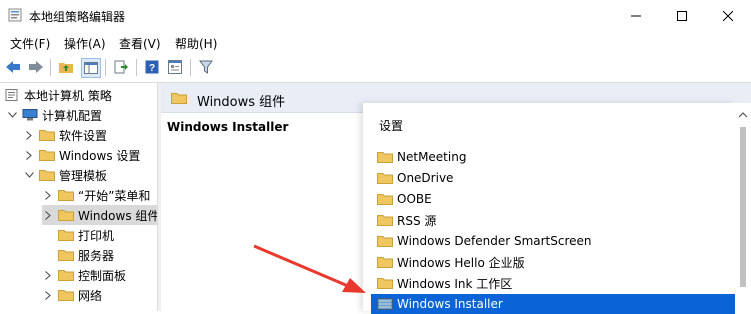  What do you see at coordinates (241, 102) in the screenshot?
I see `details-header-title: Windows 组件` at bounding box center [241, 102].